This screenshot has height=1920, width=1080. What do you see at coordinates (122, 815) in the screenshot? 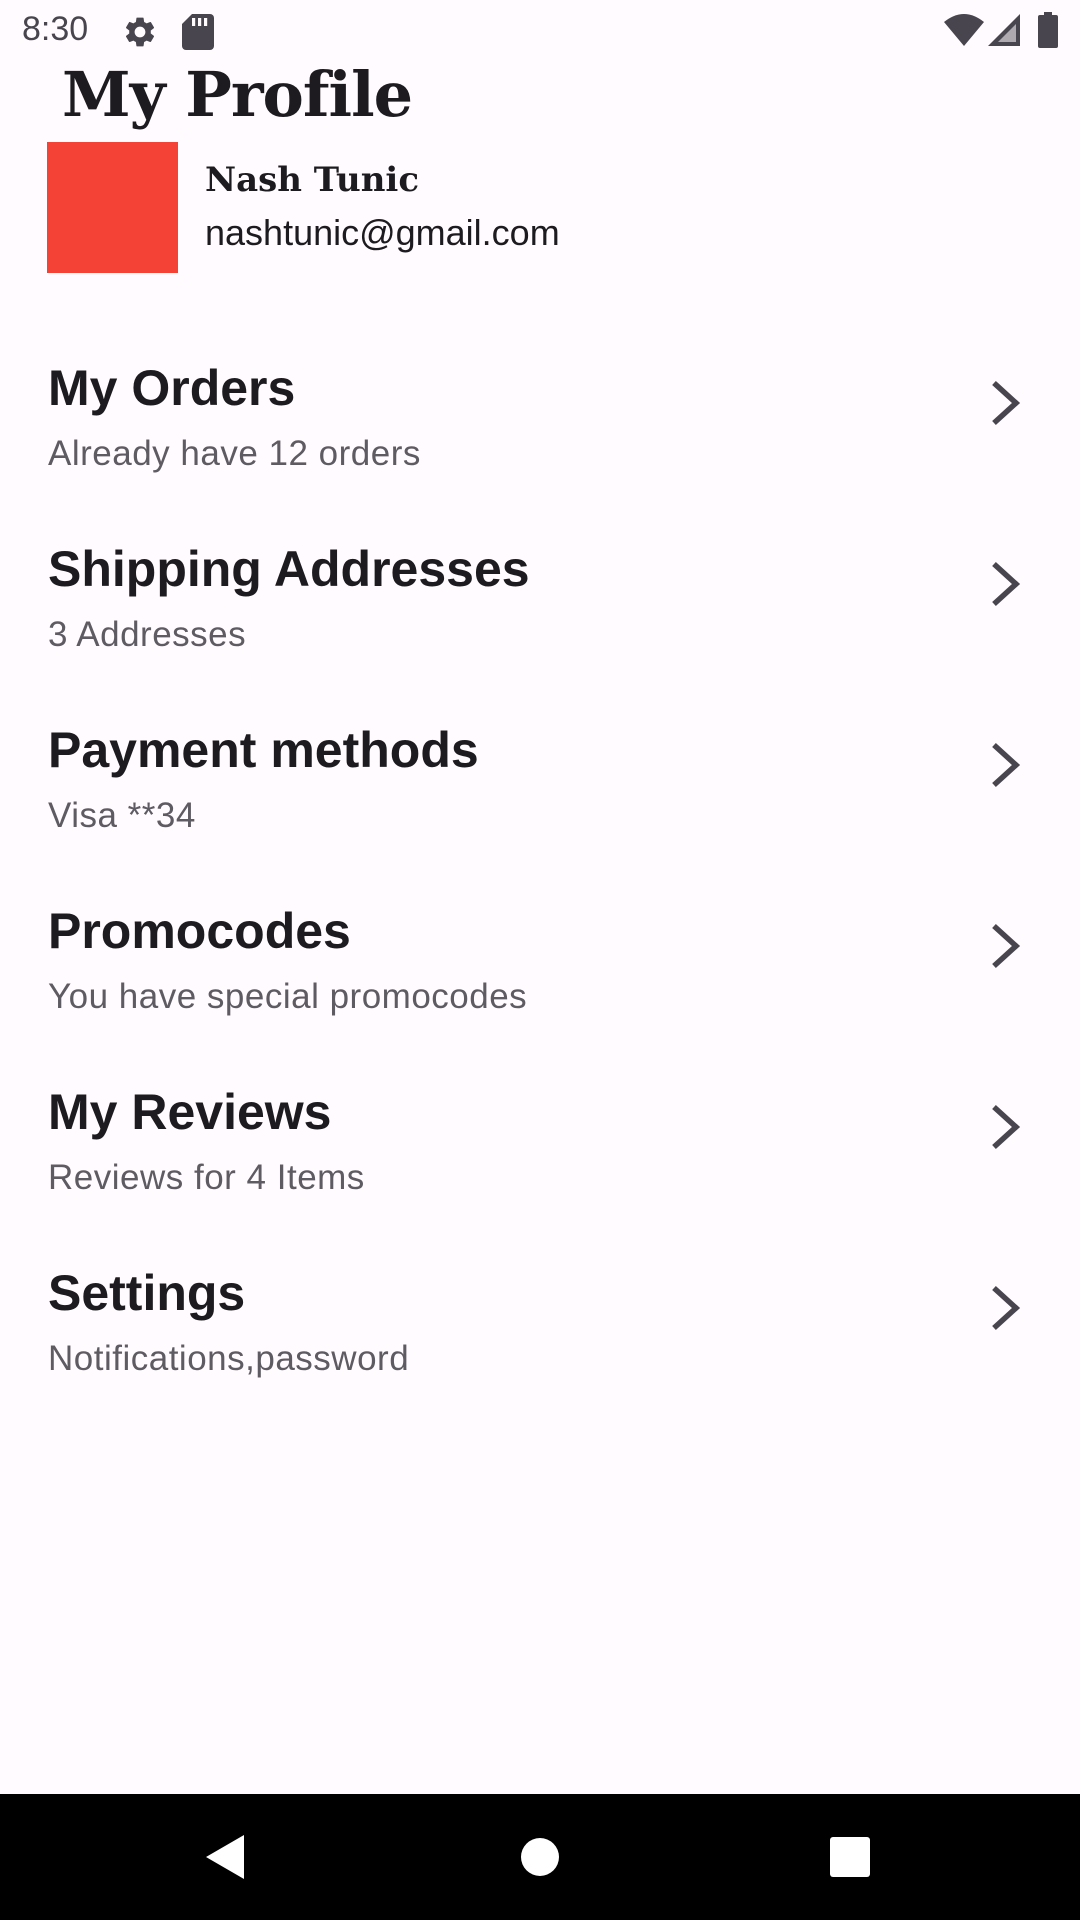
I see `menu-item-subtitle: Visa **34` at bounding box center [122, 815].